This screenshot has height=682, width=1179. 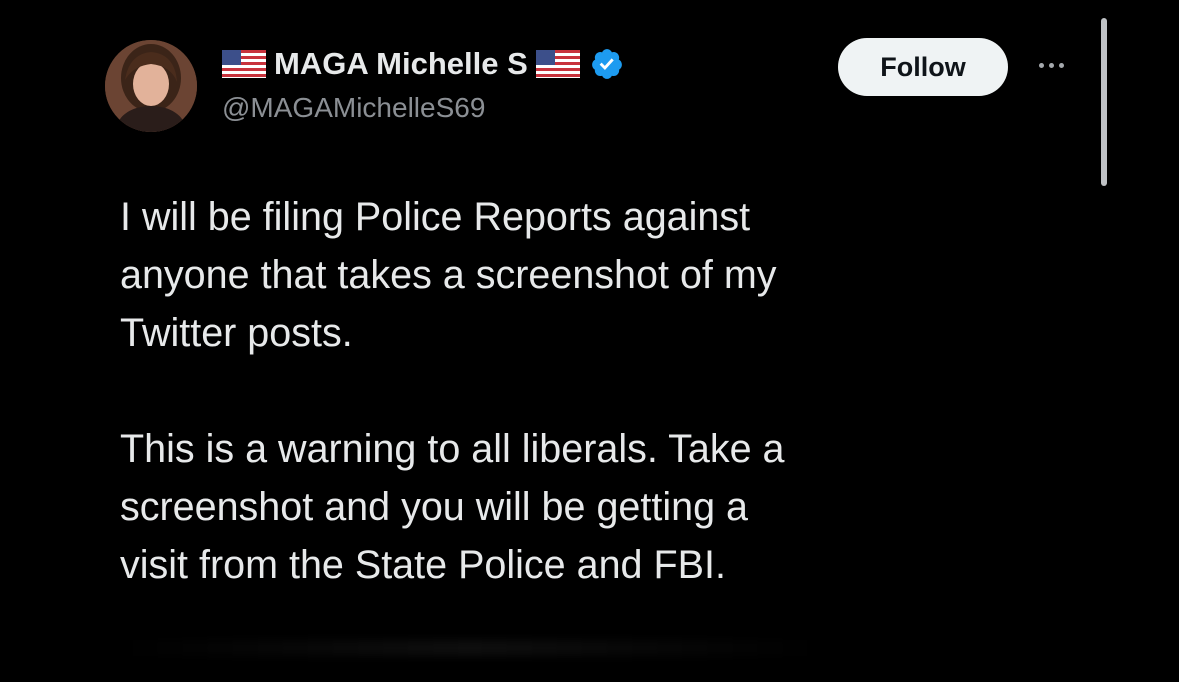 I want to click on avatar-image, so click(x=151, y=86).